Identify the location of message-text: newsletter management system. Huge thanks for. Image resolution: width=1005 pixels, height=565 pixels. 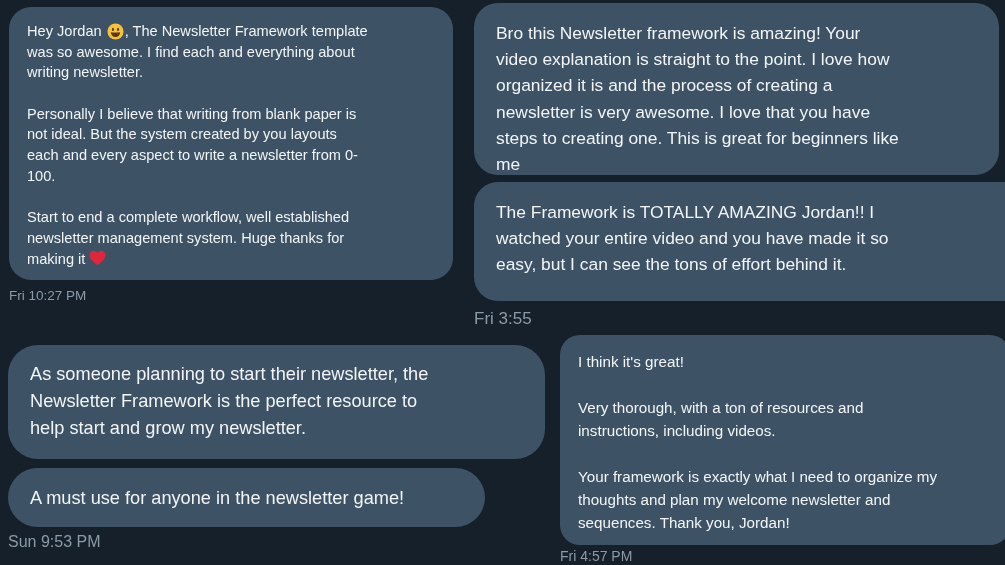
(186, 238).